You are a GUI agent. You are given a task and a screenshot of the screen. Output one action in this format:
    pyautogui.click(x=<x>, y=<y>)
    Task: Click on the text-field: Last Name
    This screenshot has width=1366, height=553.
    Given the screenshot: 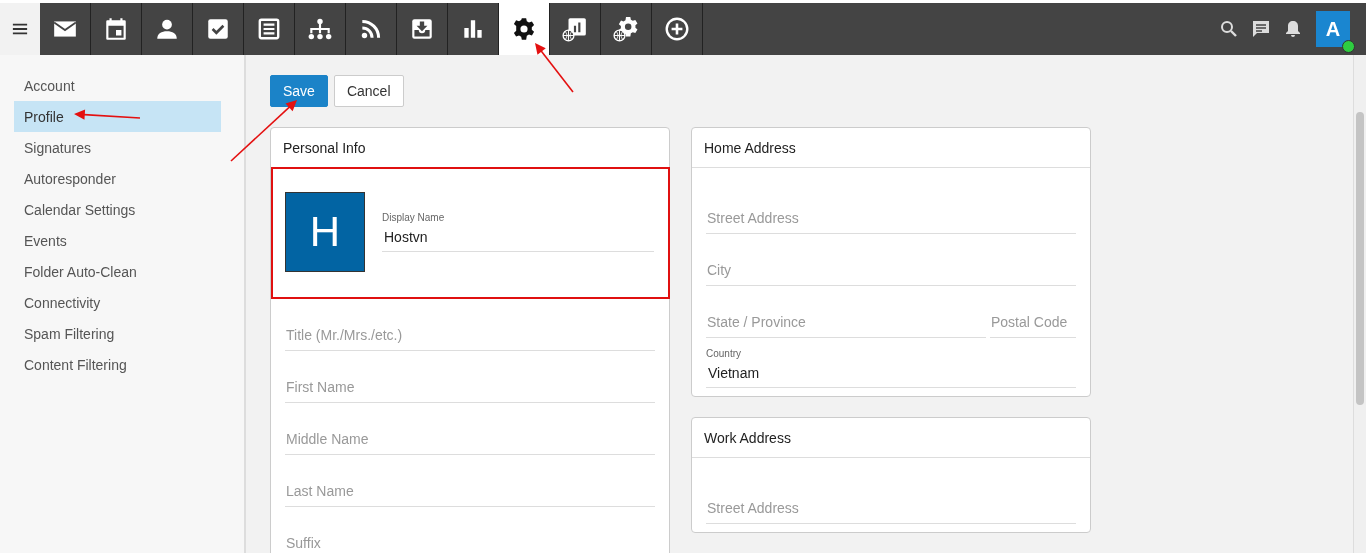 What is the action you would take?
    pyautogui.click(x=470, y=495)
    